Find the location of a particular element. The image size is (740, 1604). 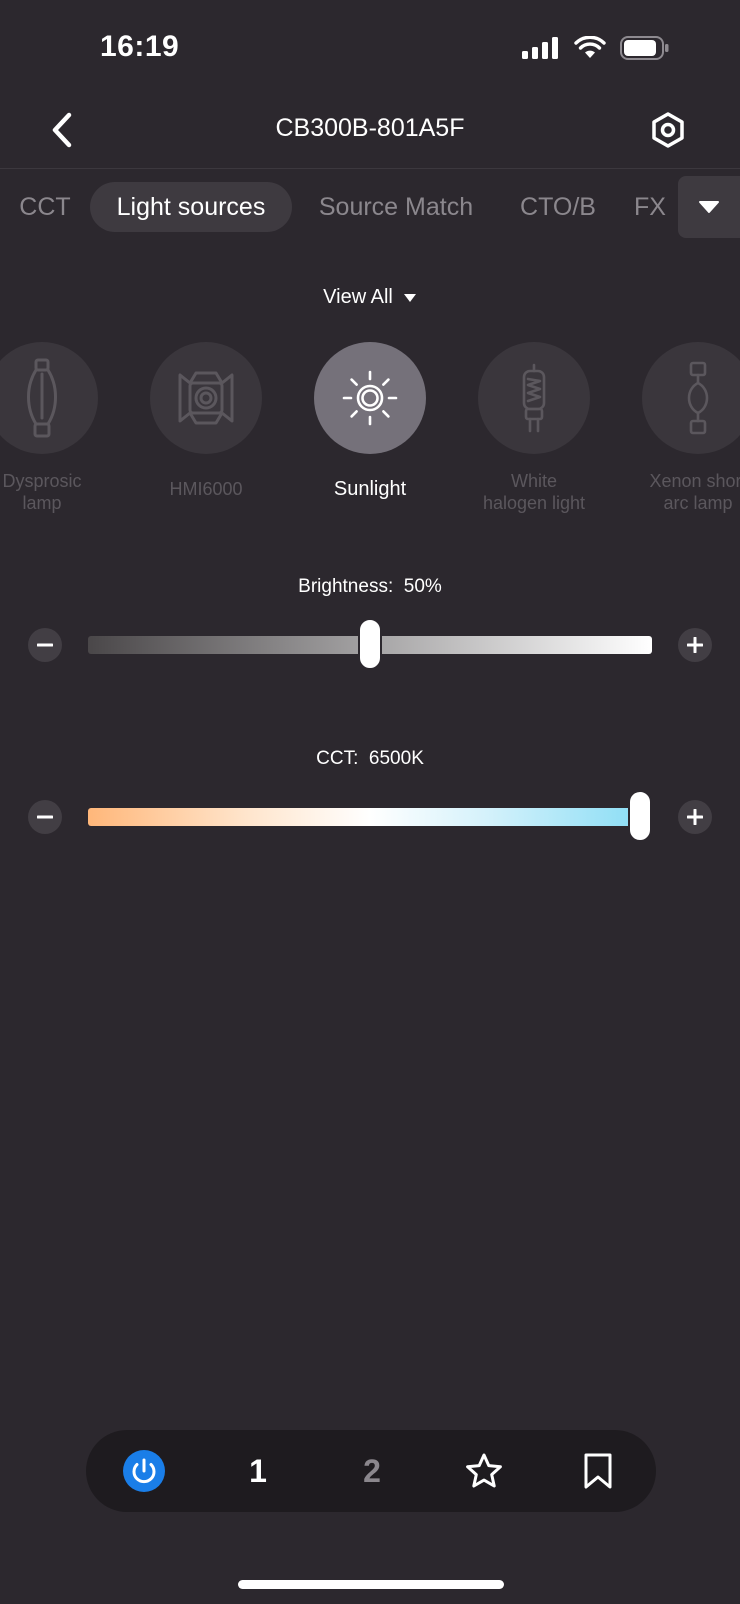

battery-icon is located at coordinates (644, 48).